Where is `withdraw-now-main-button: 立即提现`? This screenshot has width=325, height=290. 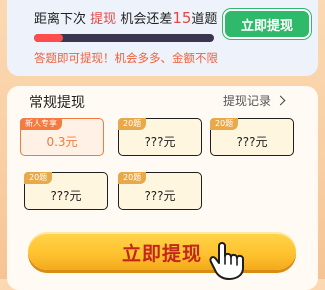
withdraw-now-main-button: 立即提现 is located at coordinates (162, 251).